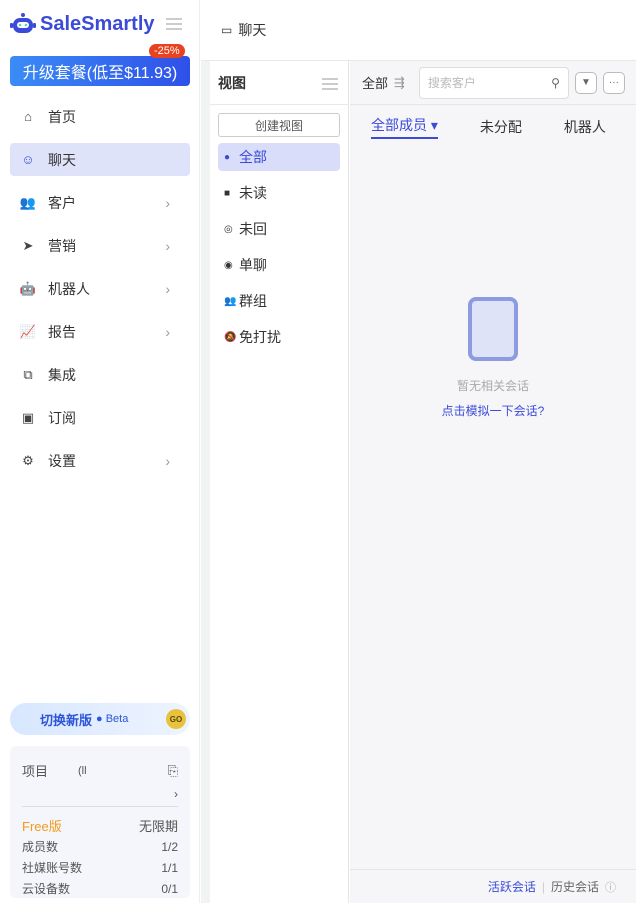  Describe the element at coordinates (613, 82) in the screenshot. I see `more-icon: ···` at that location.